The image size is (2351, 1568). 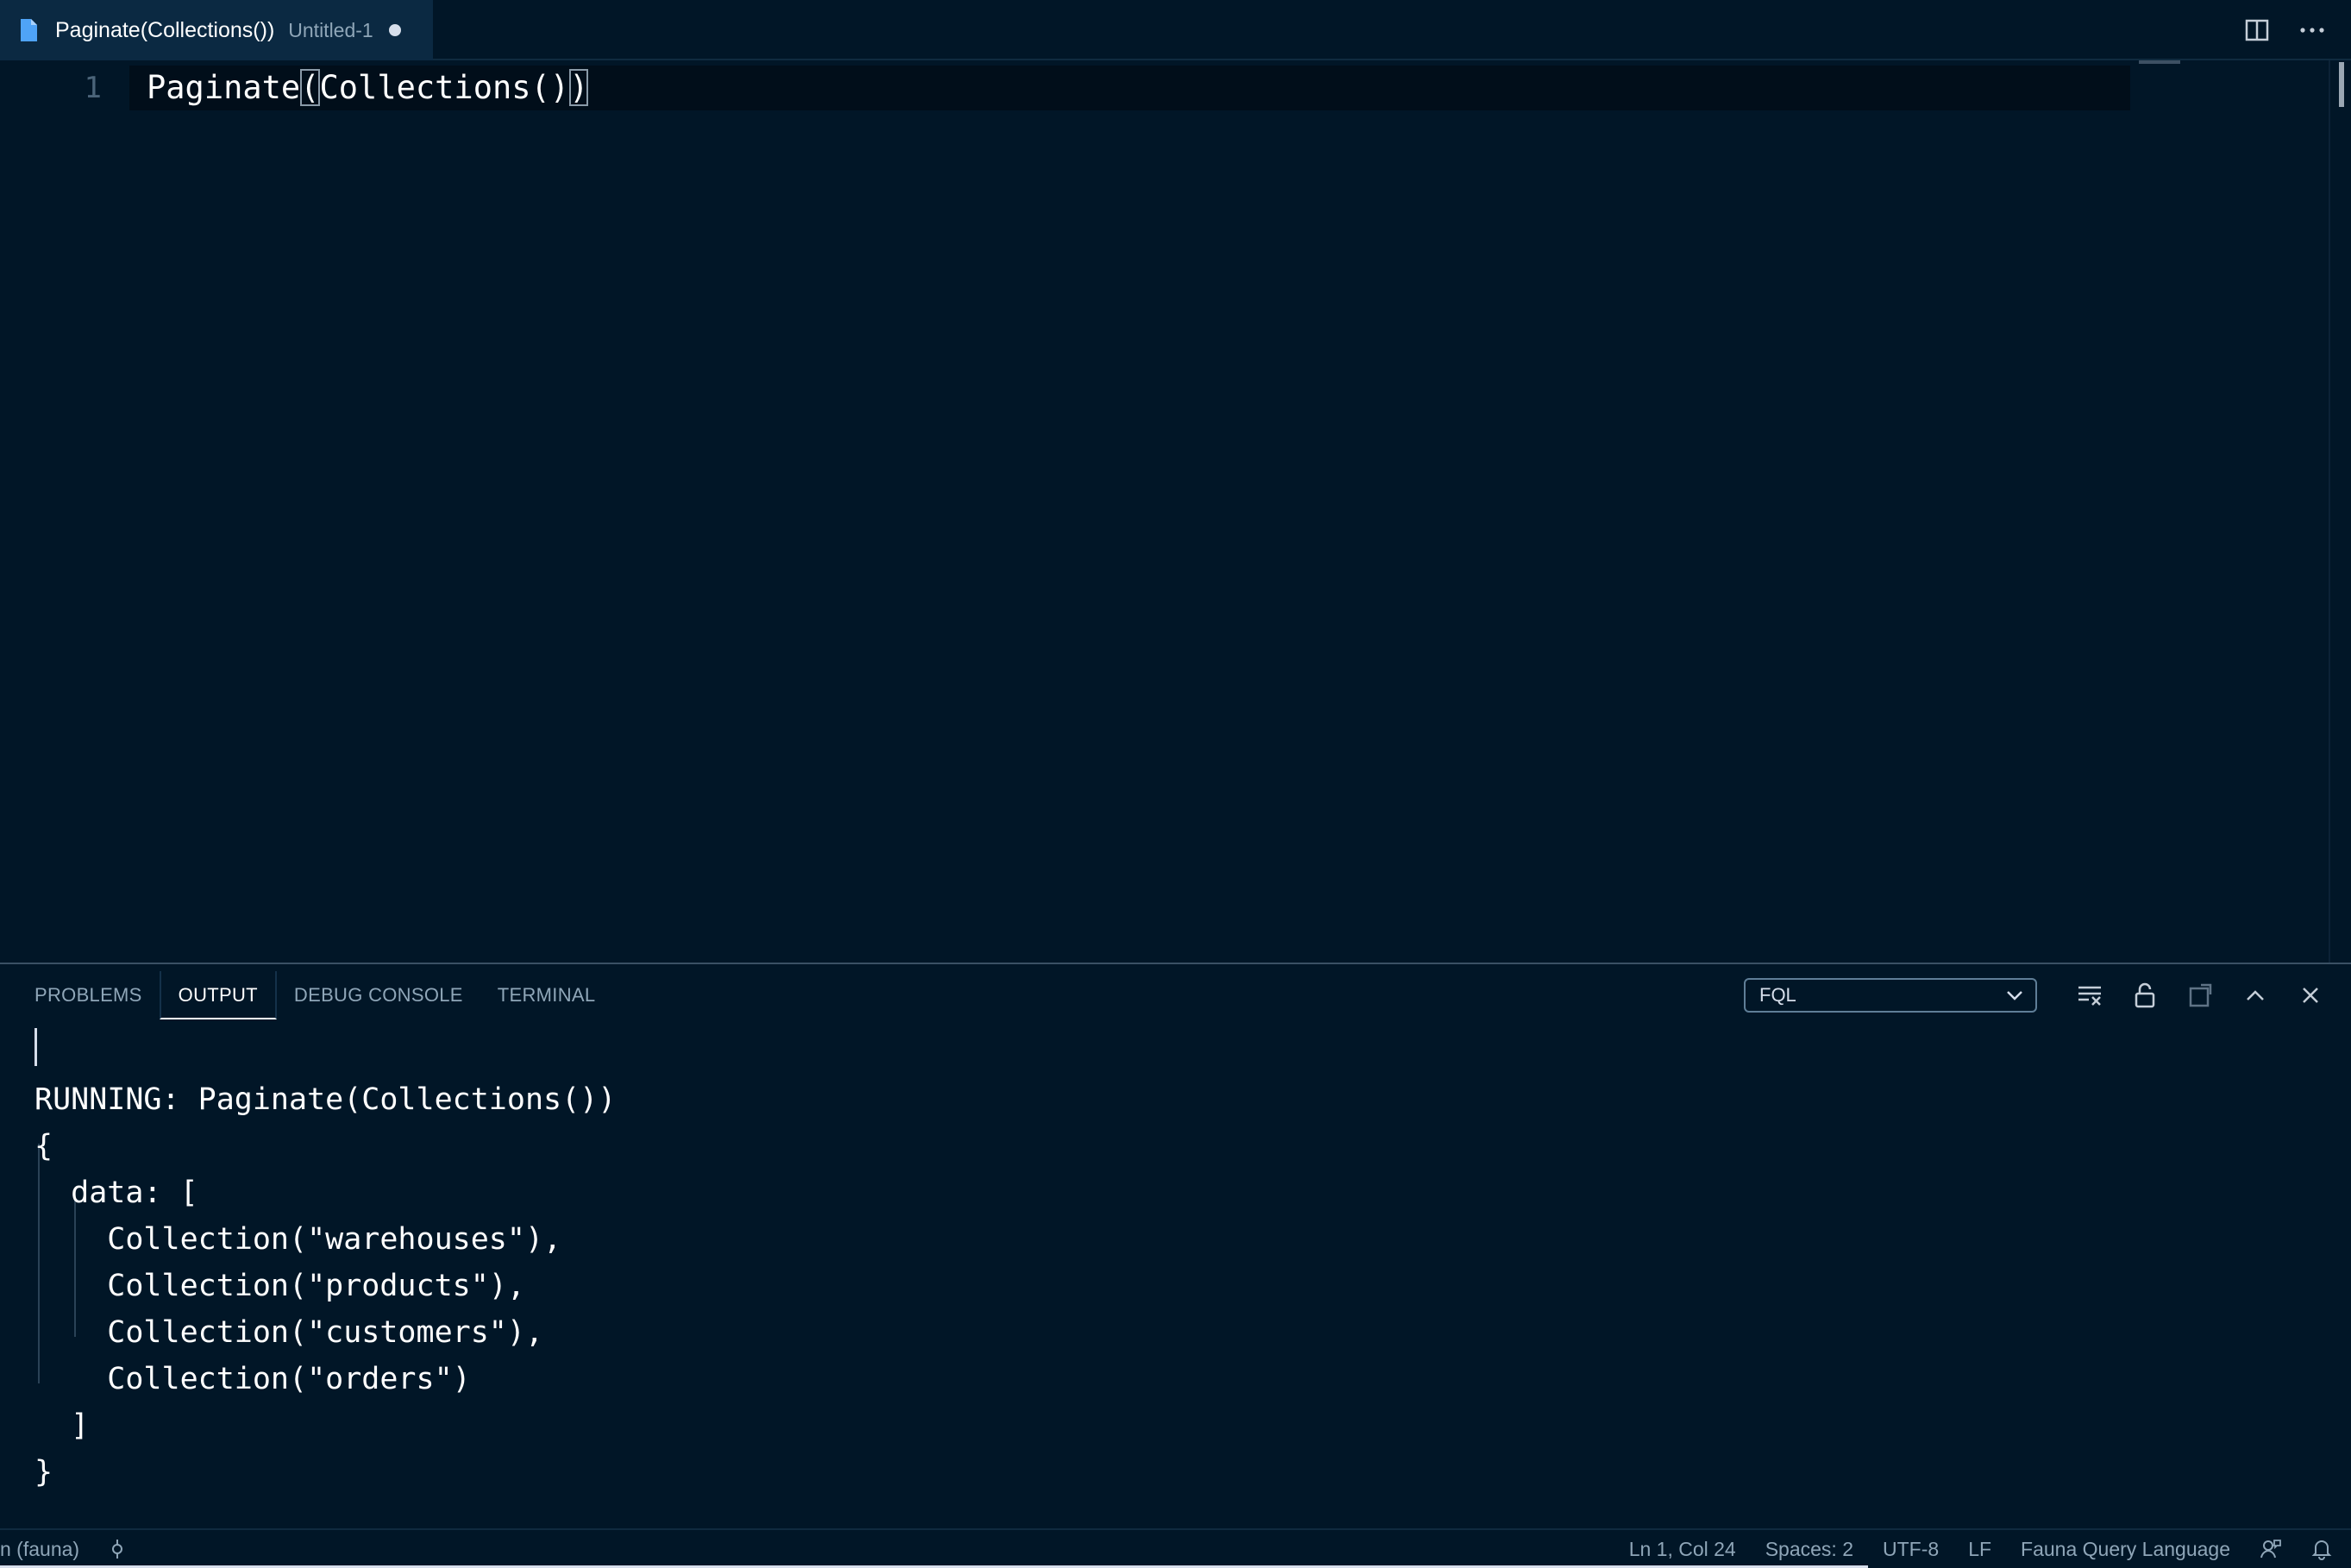 I want to click on tab-output: OUTPUT, so click(x=218, y=995).